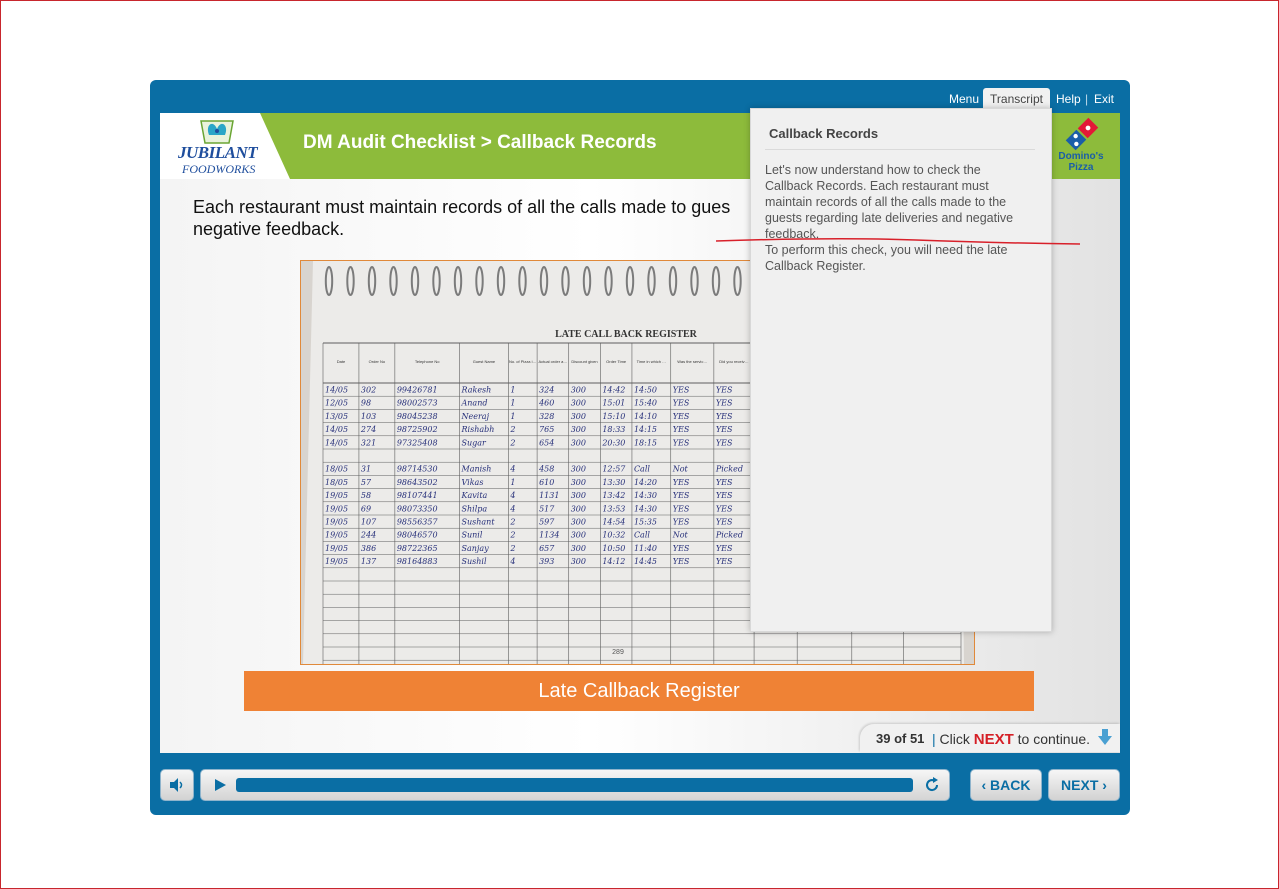 This screenshot has width=1279, height=889. I want to click on register-cell: 1, so click(512, 403).